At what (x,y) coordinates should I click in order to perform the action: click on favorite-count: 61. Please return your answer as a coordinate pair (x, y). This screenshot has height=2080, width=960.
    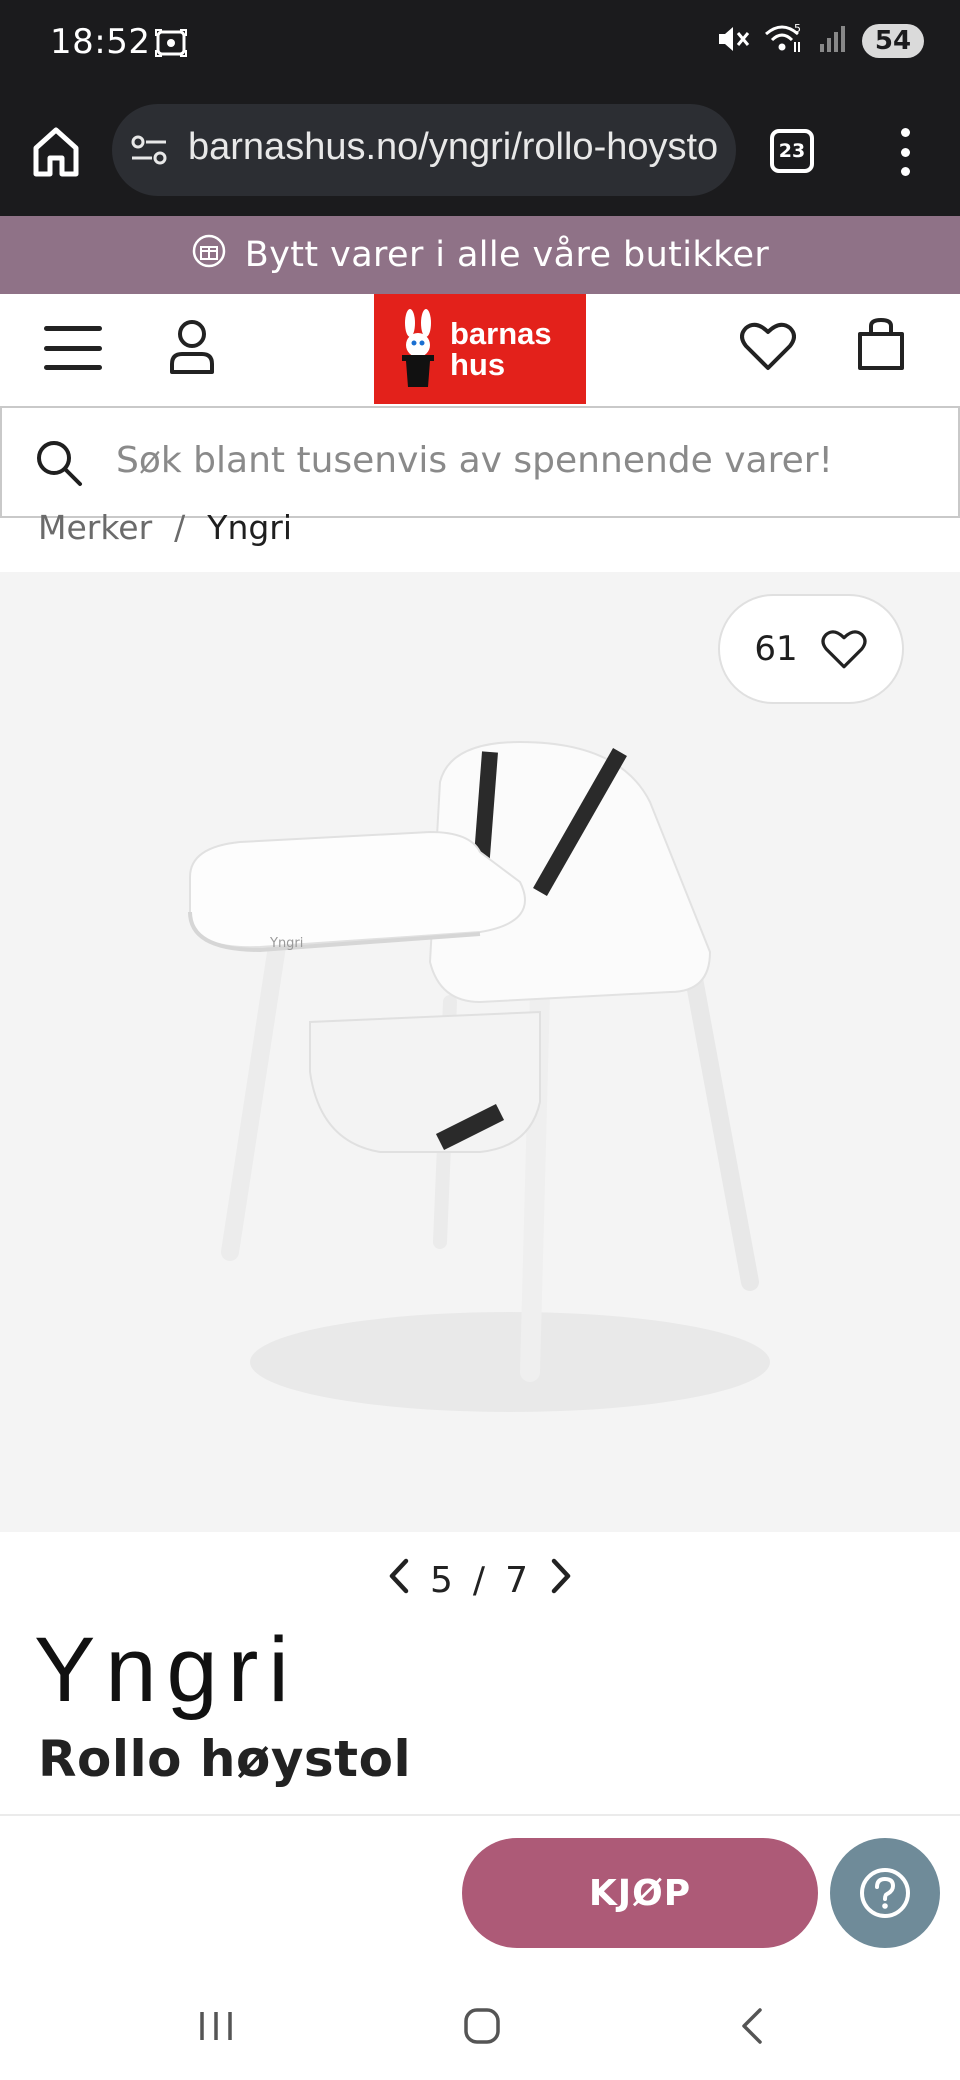
    Looking at the image, I should click on (776, 649).